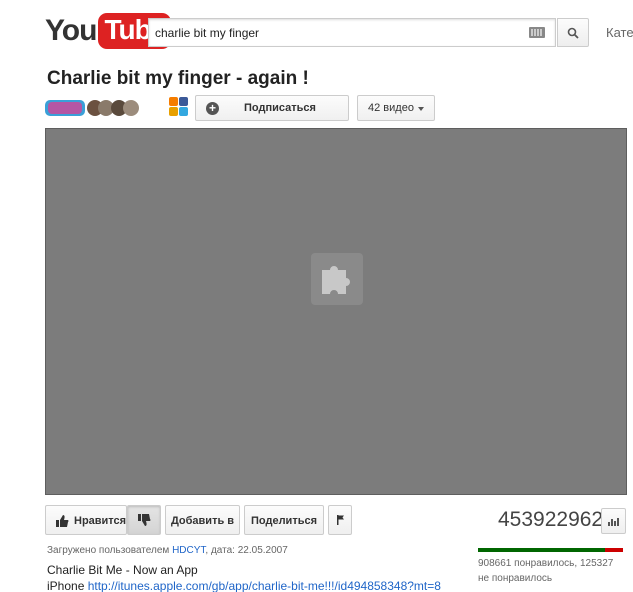 The height and width of the screenshot is (592, 633). Describe the element at coordinates (212, 108) in the screenshot. I see `plus-icon: +` at that location.